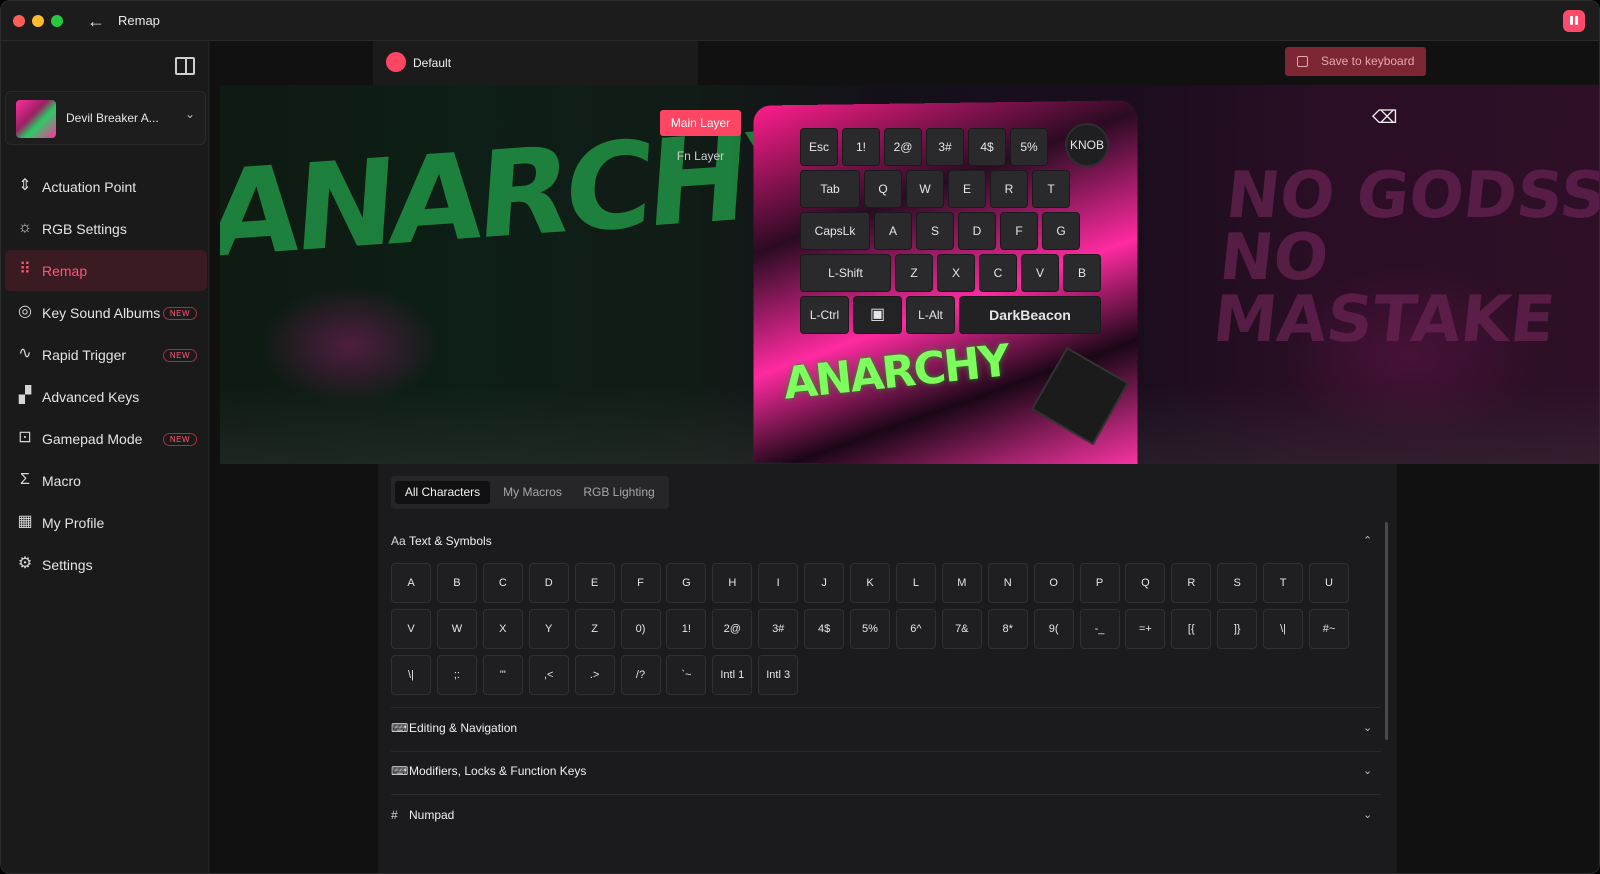 The width and height of the screenshot is (1600, 874). I want to click on key-left-alt: L-Alt, so click(930, 315).